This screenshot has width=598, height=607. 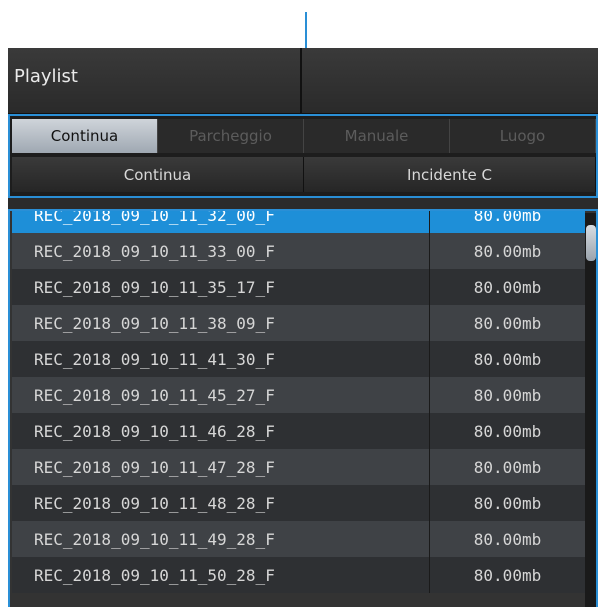 What do you see at coordinates (221, 467) in the screenshot?
I see `file-name: REC_2018_09_10_11_47_28_F` at bounding box center [221, 467].